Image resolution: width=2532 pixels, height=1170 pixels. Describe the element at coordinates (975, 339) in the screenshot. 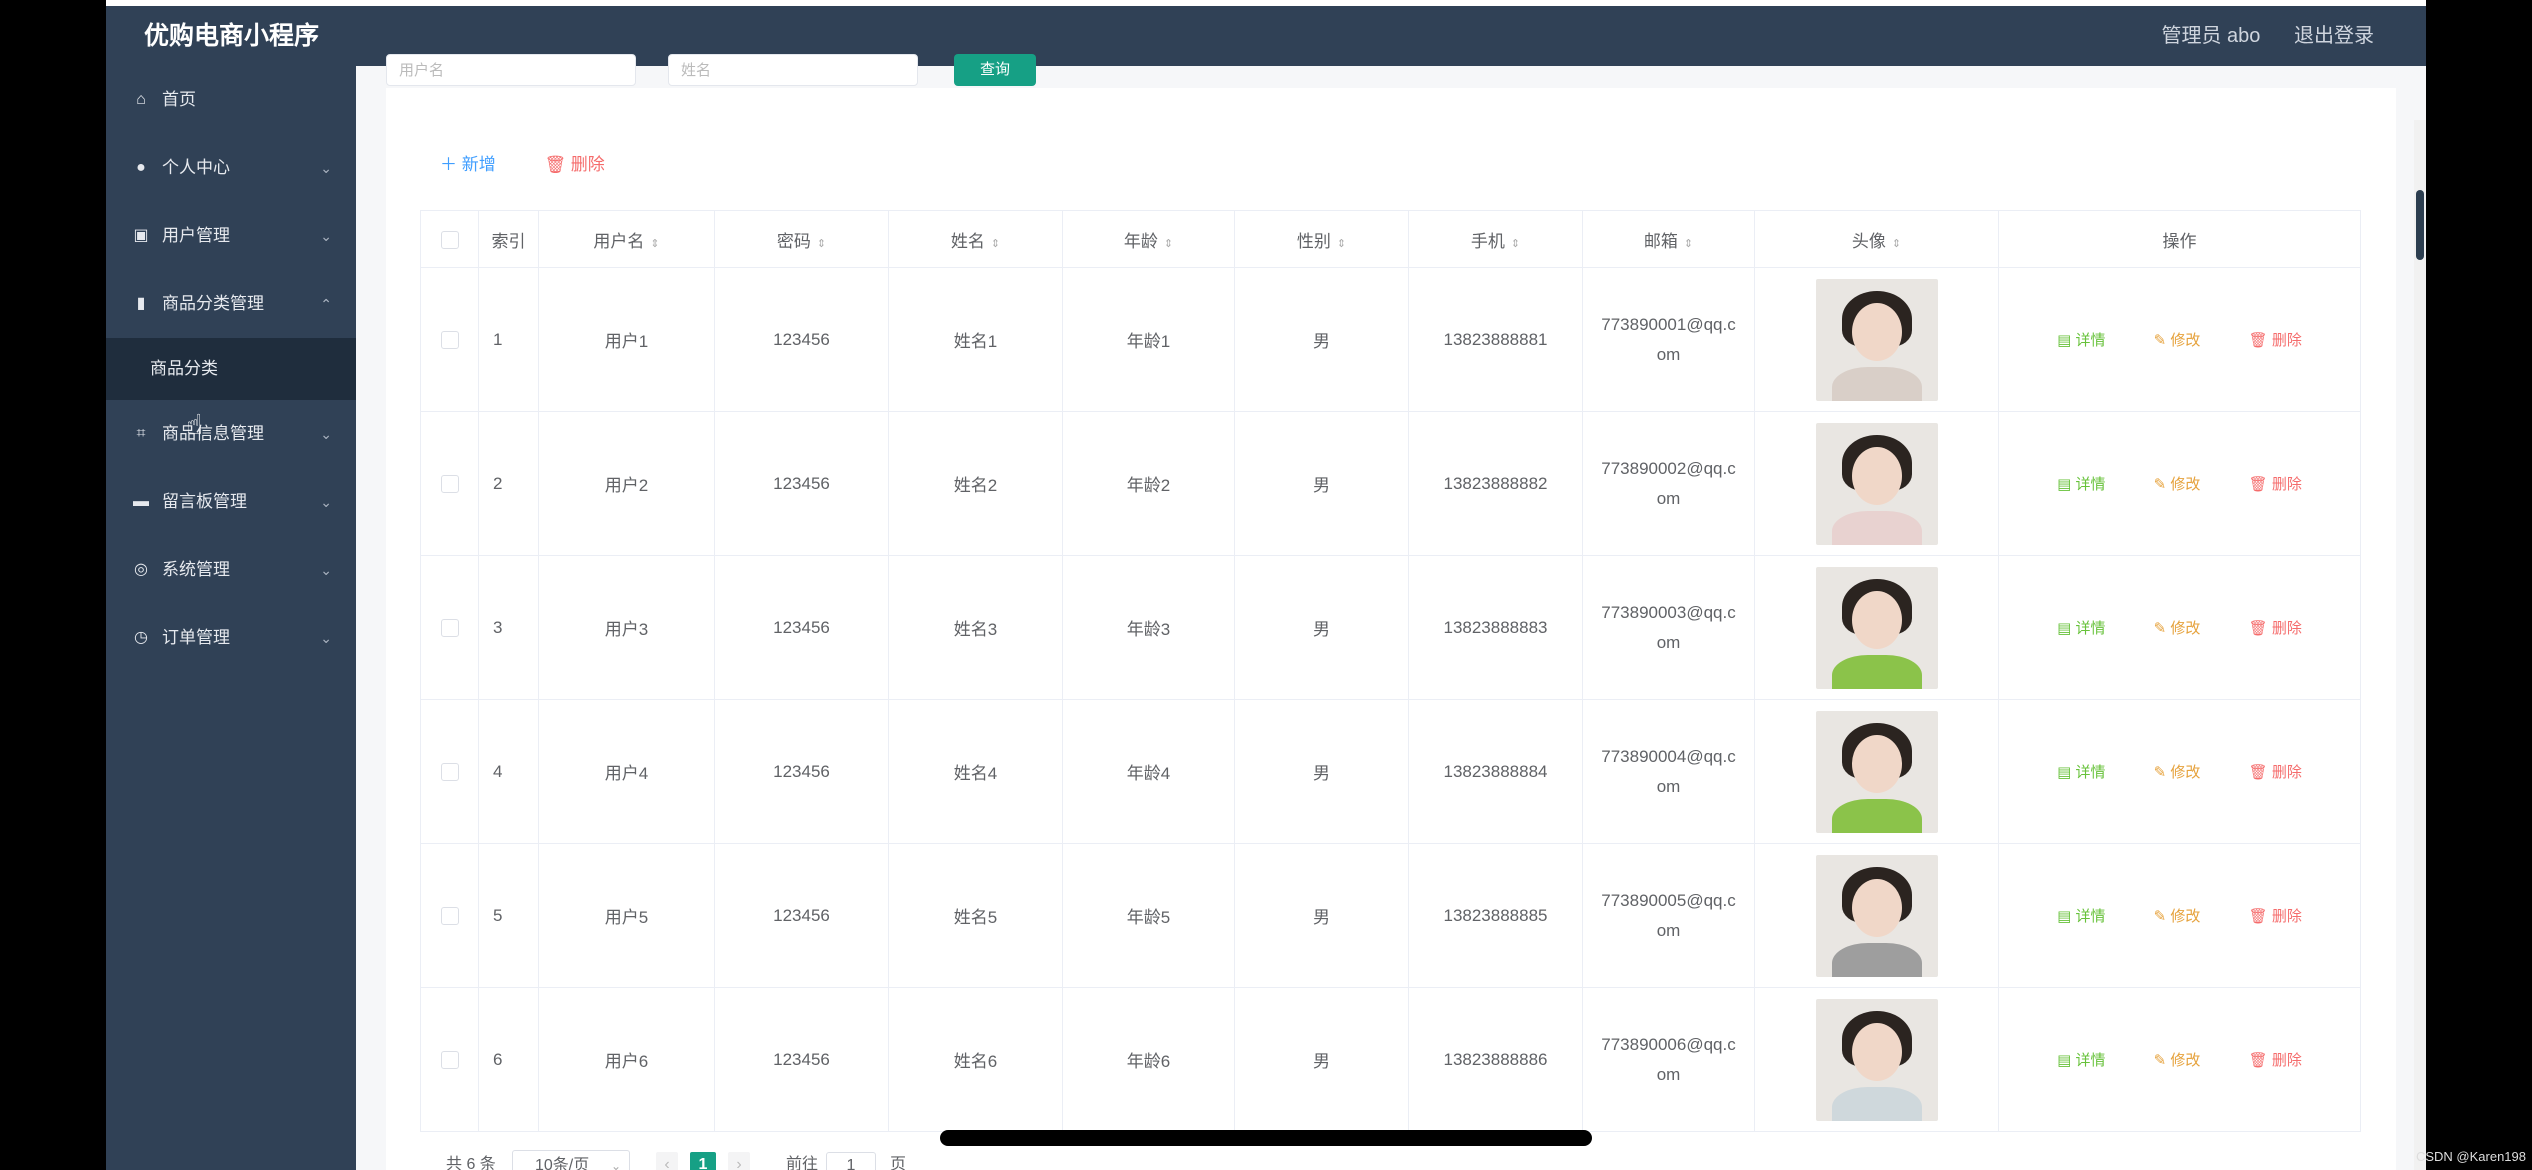

I see `cell-name: 姓名1` at that location.